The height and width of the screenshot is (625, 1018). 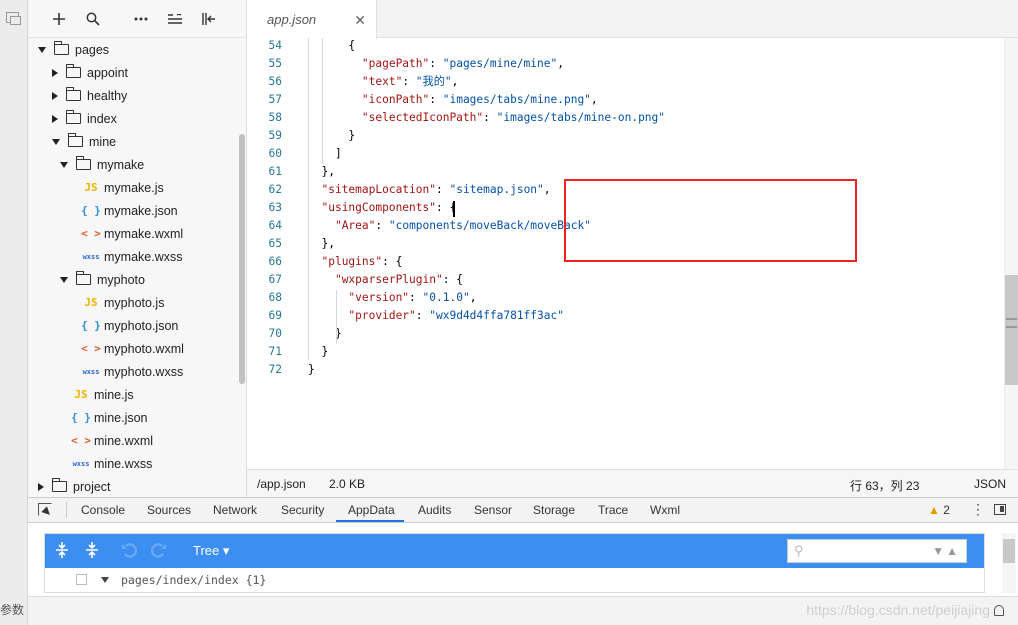 I want to click on add-icon, so click(x=59, y=19).